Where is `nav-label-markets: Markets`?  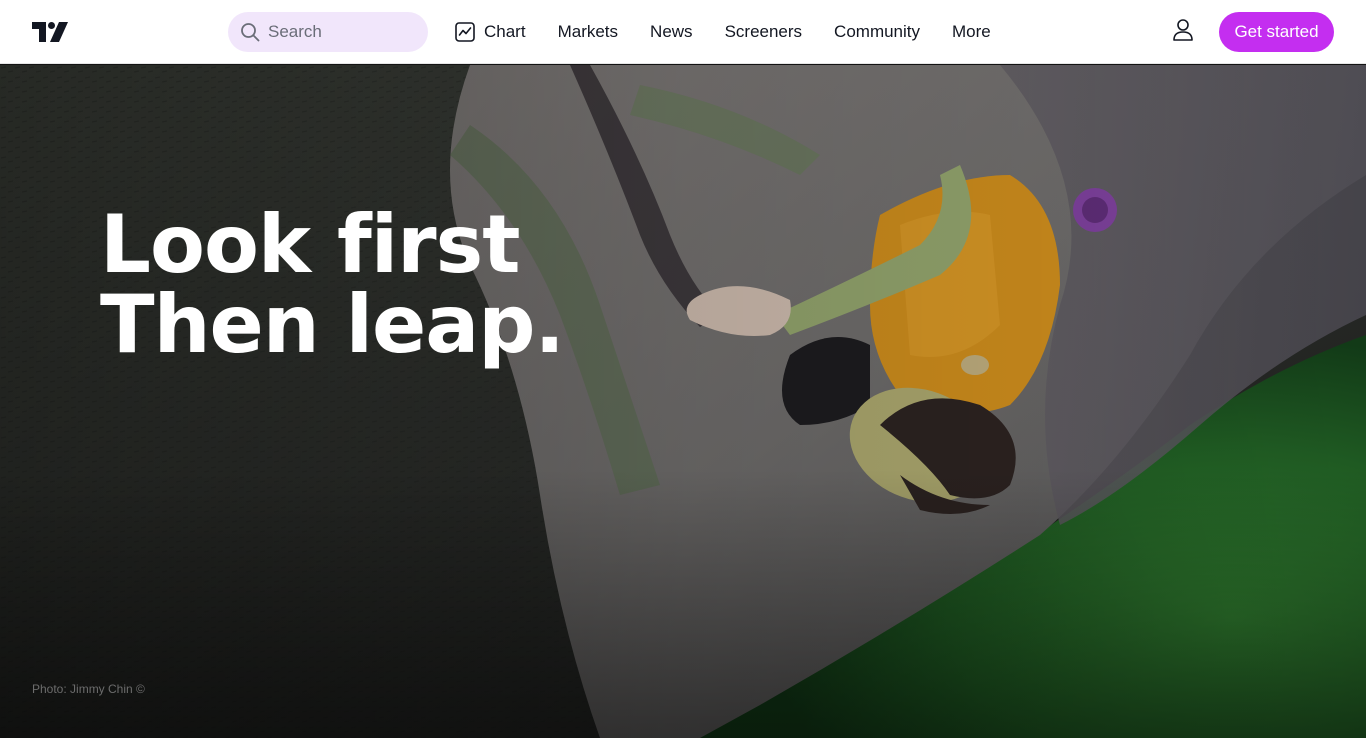 nav-label-markets: Markets is located at coordinates (588, 31).